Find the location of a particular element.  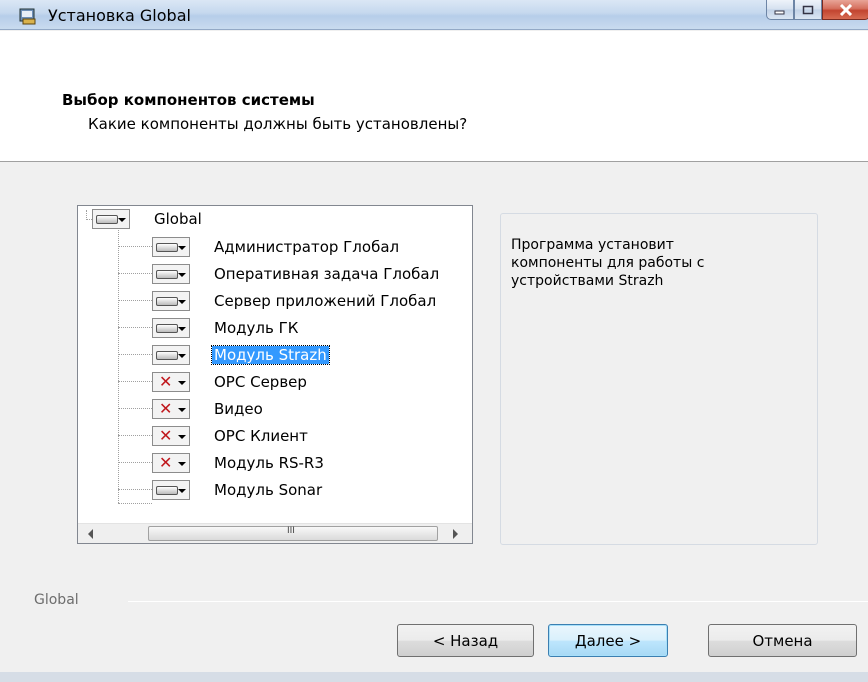

tree-item-label: Модуль Sonar is located at coordinates (268, 490).